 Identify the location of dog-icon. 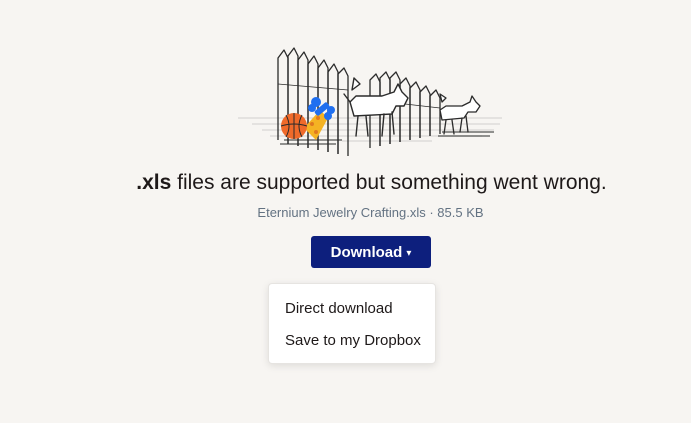
(376, 107).